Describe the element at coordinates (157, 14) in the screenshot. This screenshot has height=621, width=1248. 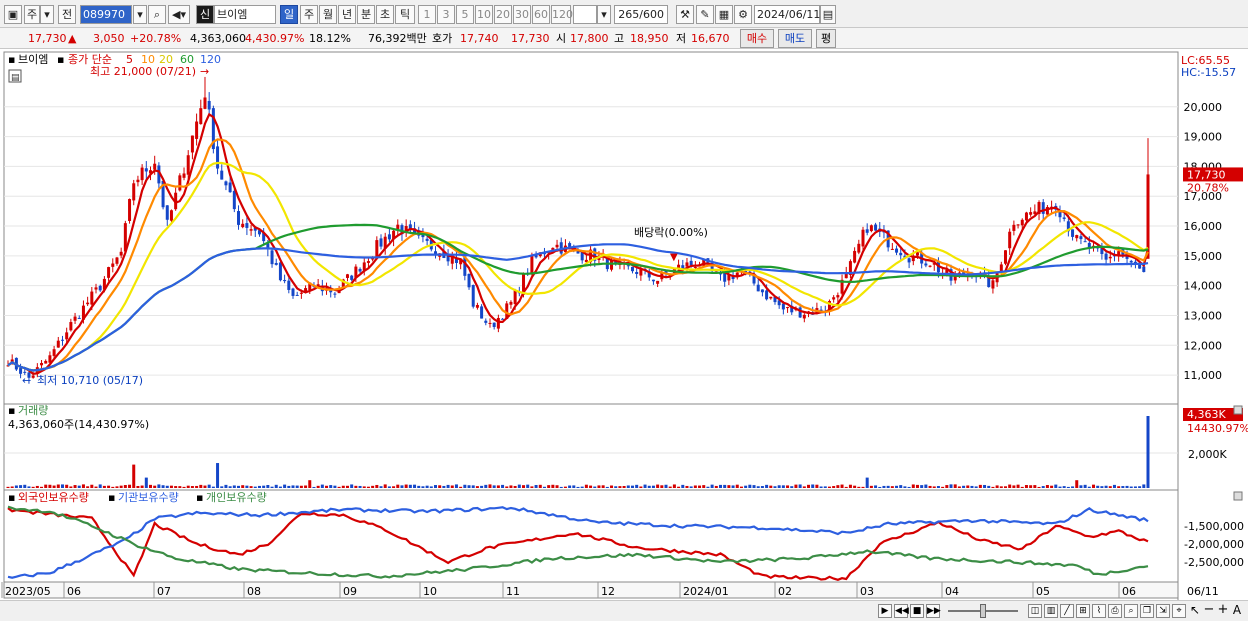
I see `search-icon: ⌕` at that location.